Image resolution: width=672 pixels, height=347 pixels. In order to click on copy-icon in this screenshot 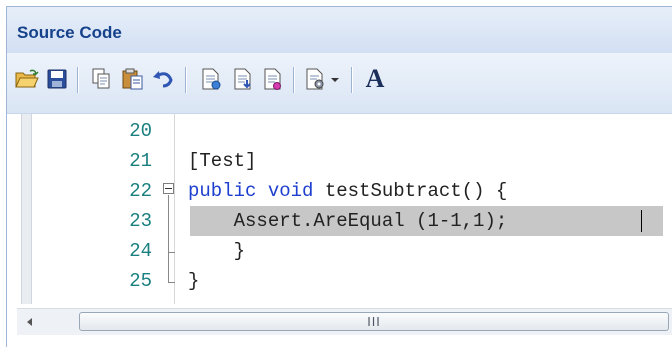, I will do `click(101, 78)`.